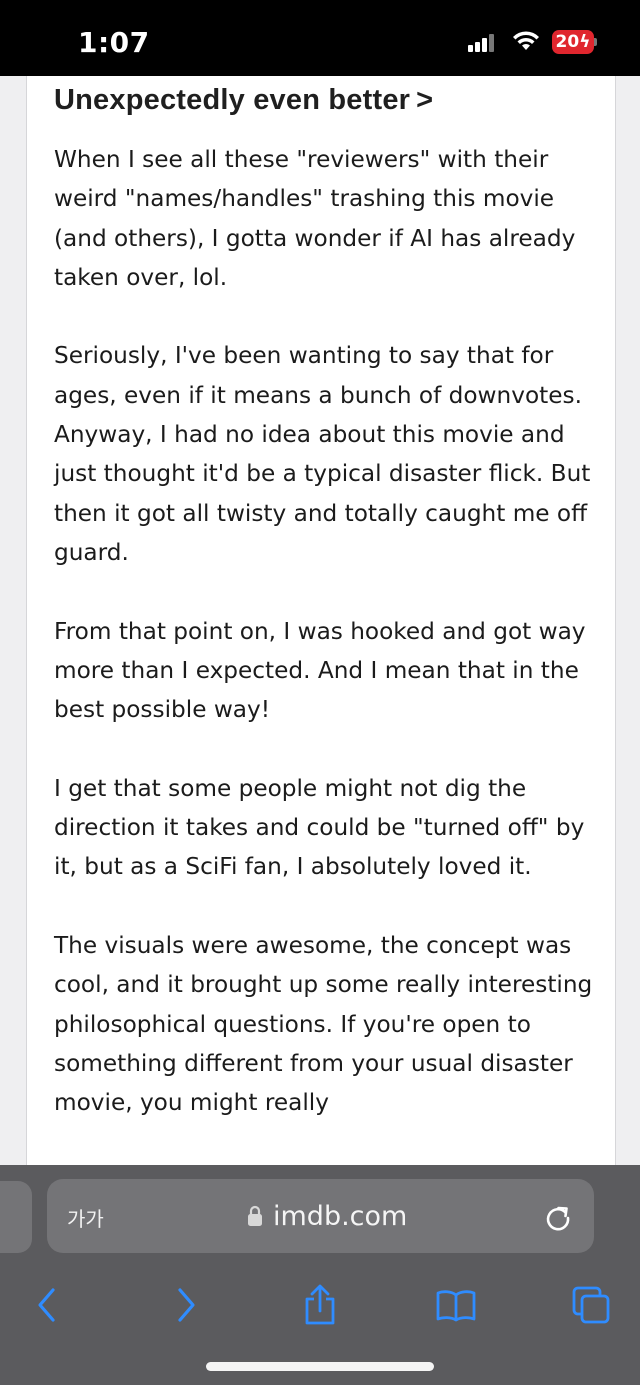 This screenshot has width=640, height=1385. I want to click on url-display: imdb.com, so click(327, 1216).